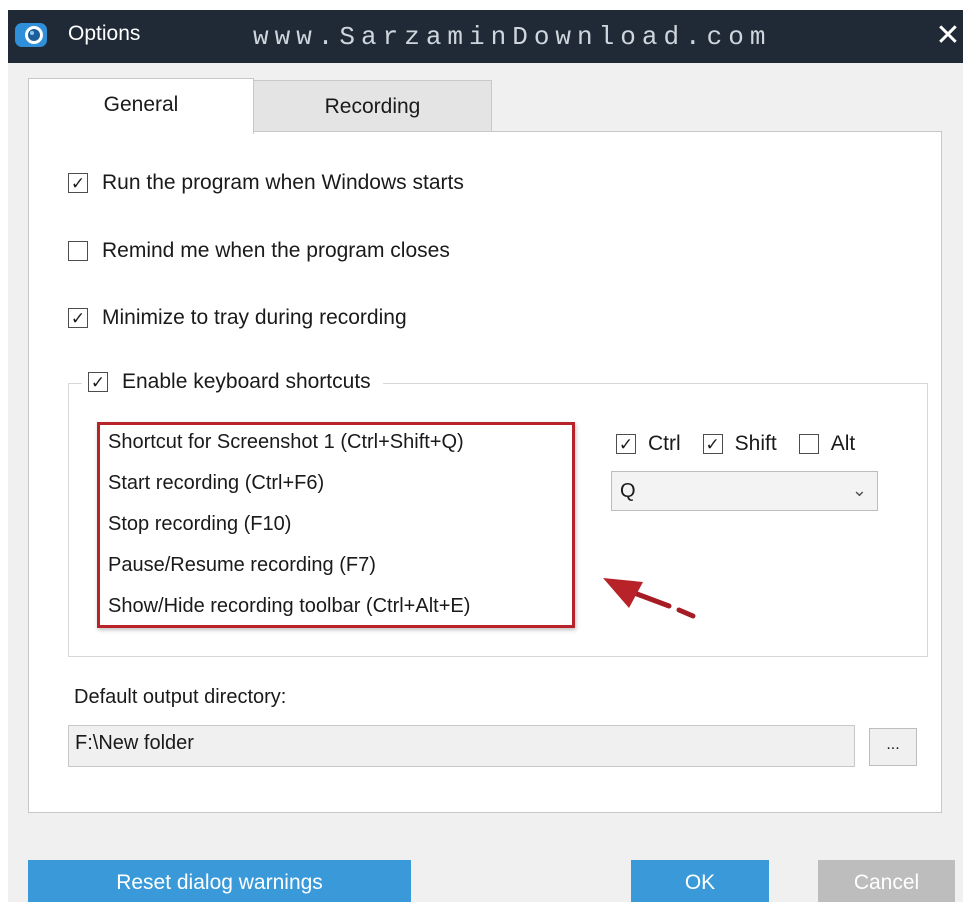 This screenshot has height=906, width=963. What do you see at coordinates (948, 36) in the screenshot?
I see `close-button: ✕` at bounding box center [948, 36].